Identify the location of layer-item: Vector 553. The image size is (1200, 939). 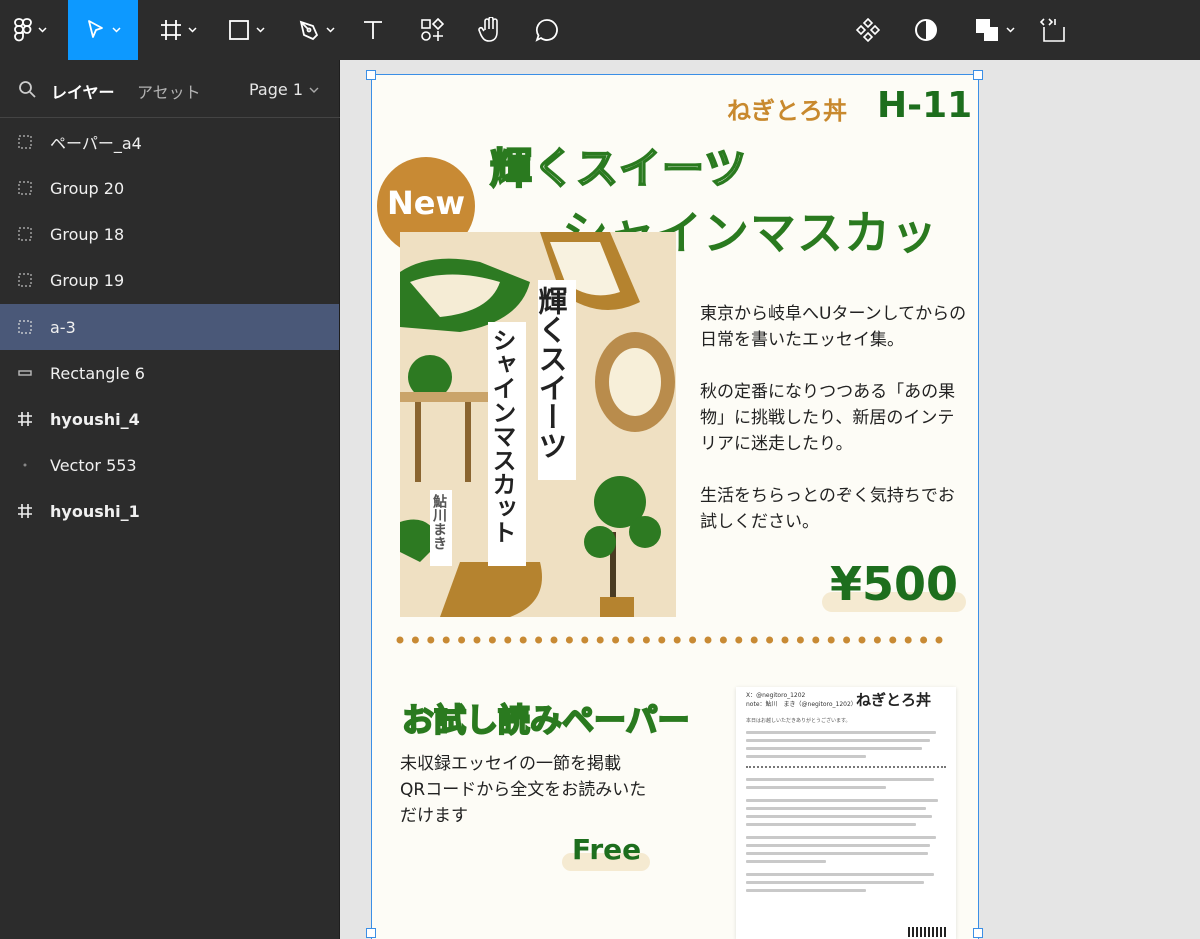
(169, 465).